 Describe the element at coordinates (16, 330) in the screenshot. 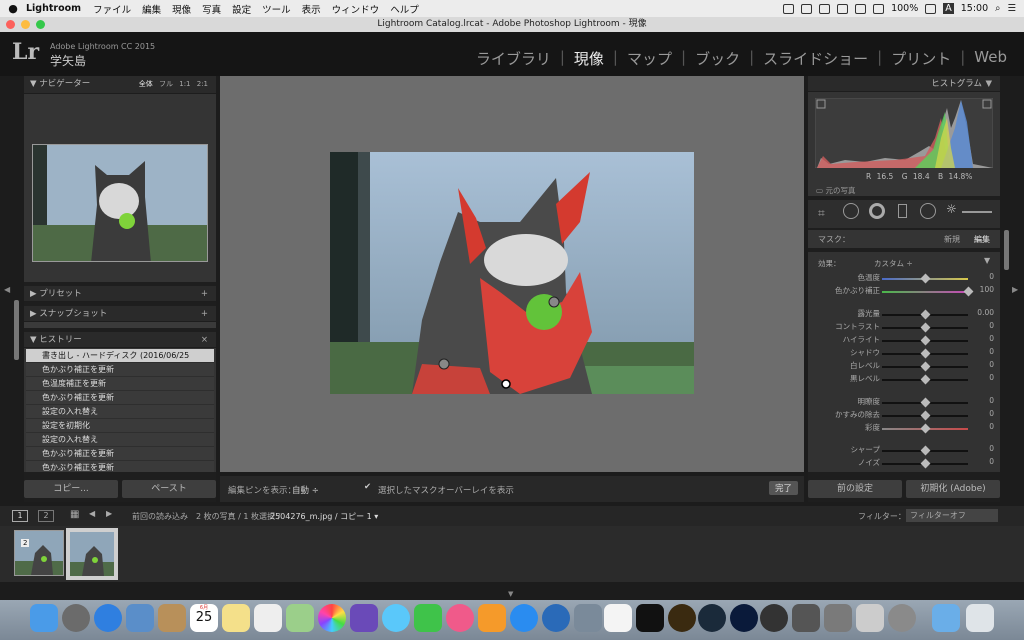

I see `left-scrollbar` at that location.